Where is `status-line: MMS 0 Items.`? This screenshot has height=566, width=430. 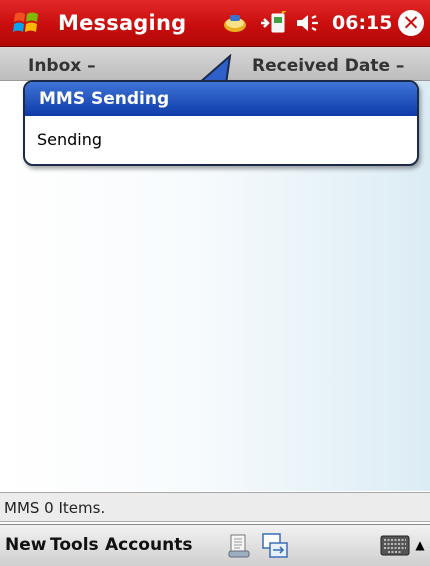 status-line: MMS 0 Items. is located at coordinates (215, 507).